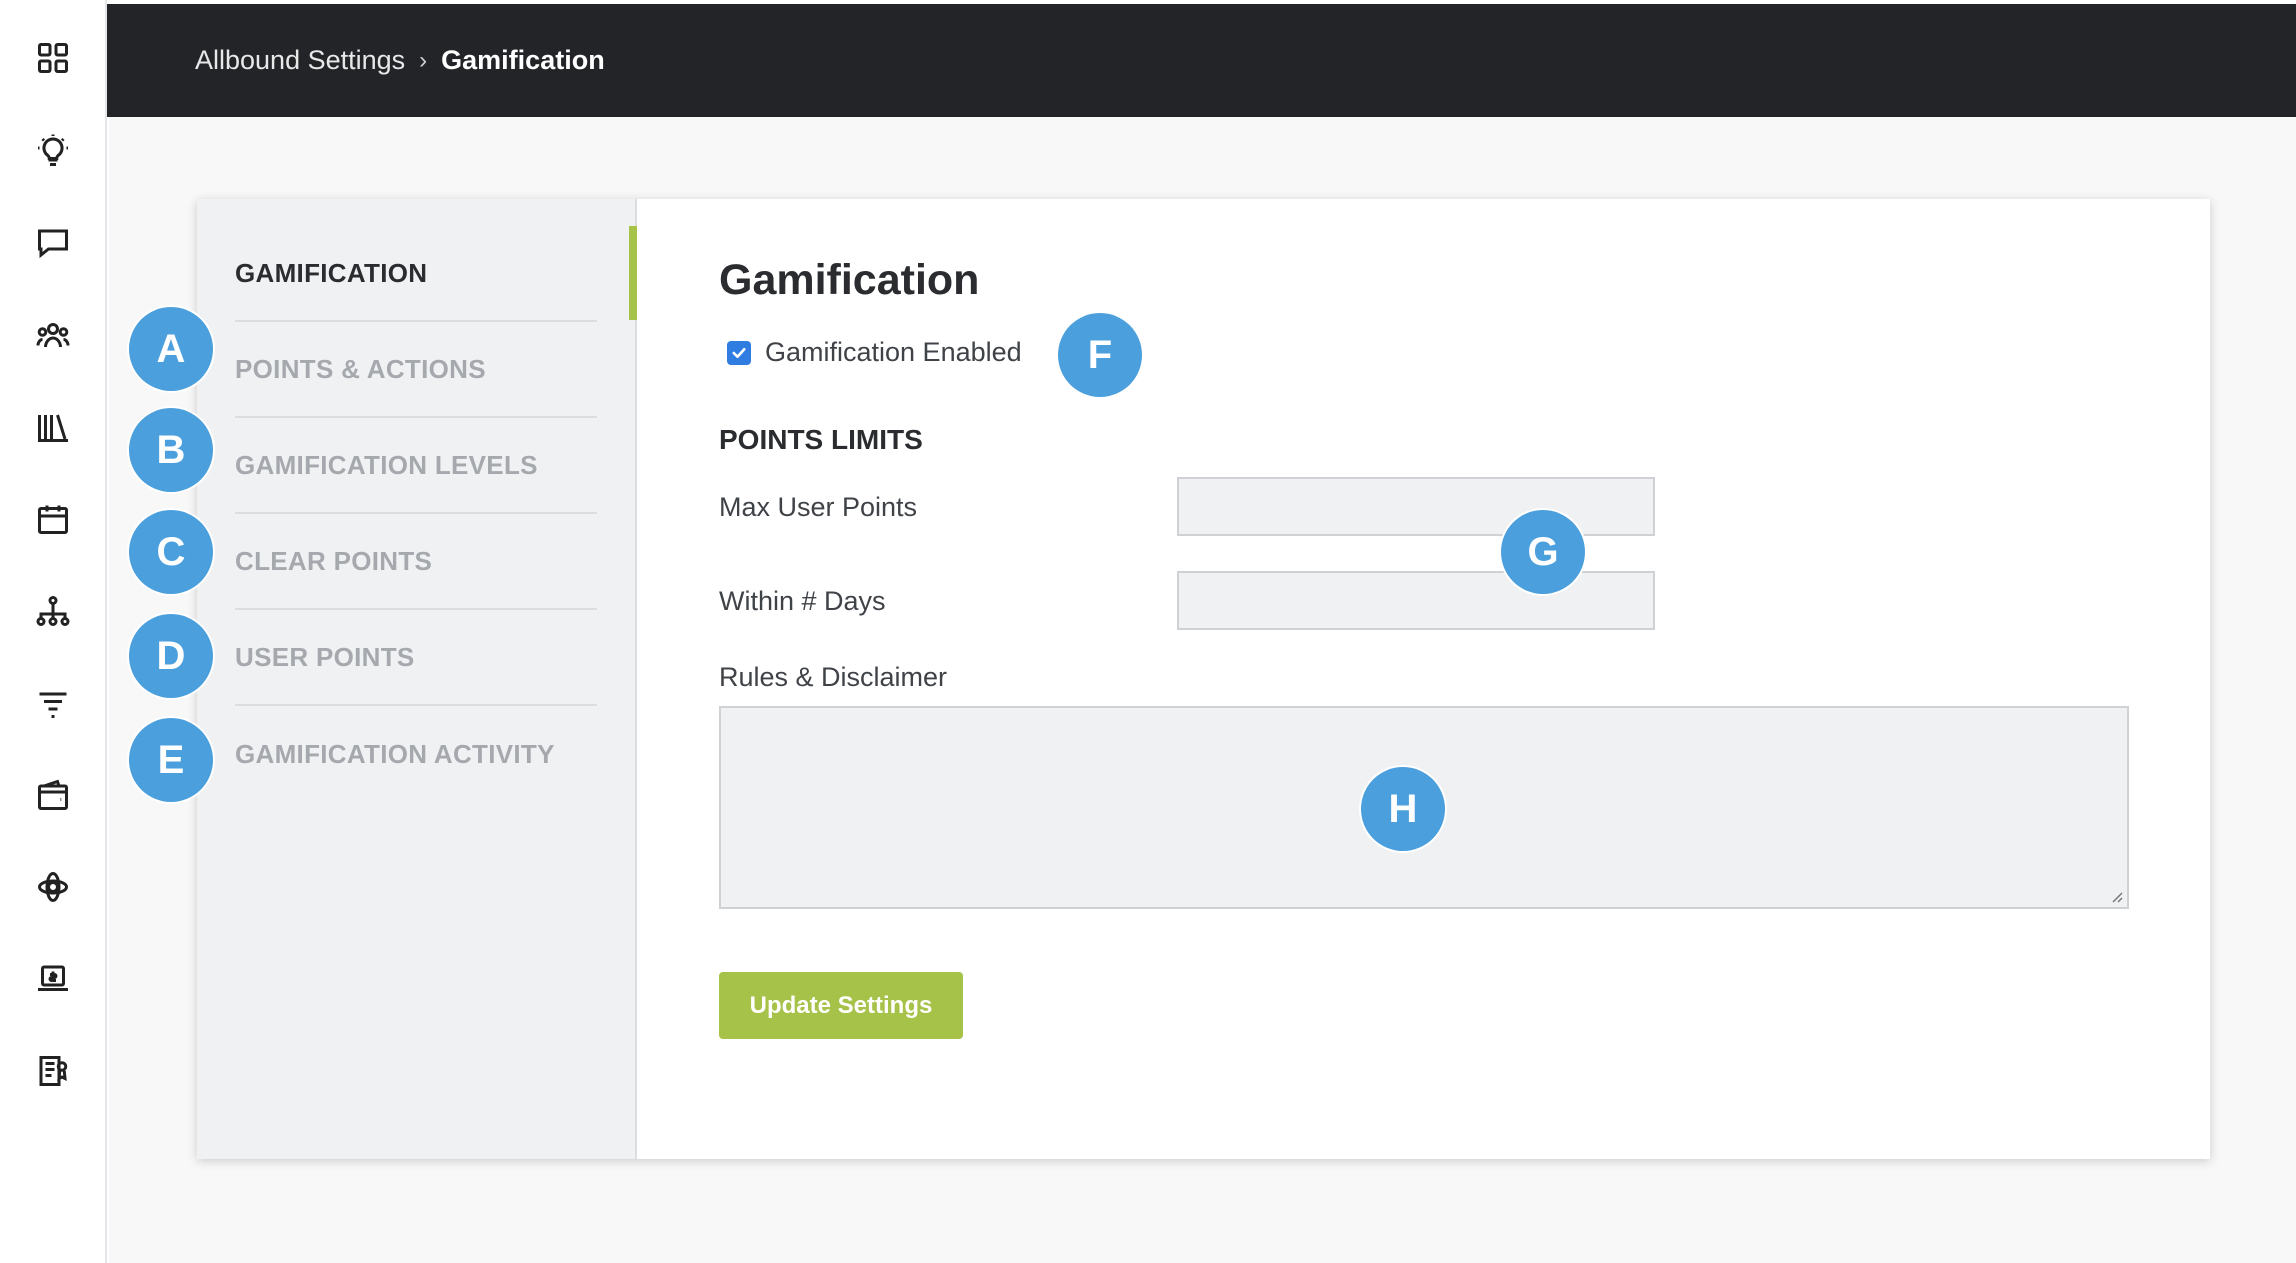 This screenshot has height=1263, width=2296. Describe the element at coordinates (1543, 552) in the screenshot. I see `callout-marker-g: G` at that location.